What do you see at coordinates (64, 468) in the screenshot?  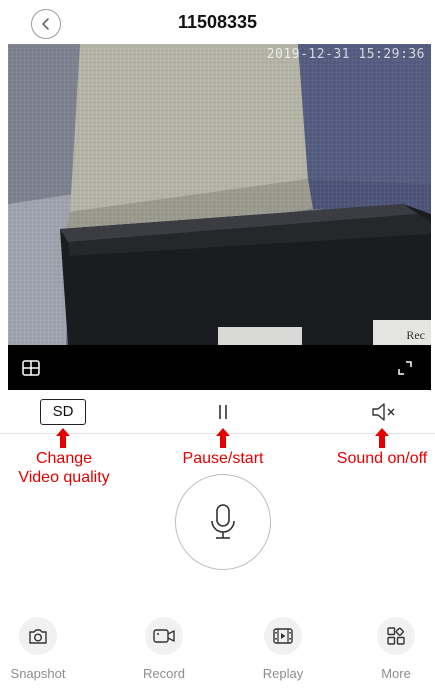 I see `annotation-quality: Change Video quality` at bounding box center [64, 468].